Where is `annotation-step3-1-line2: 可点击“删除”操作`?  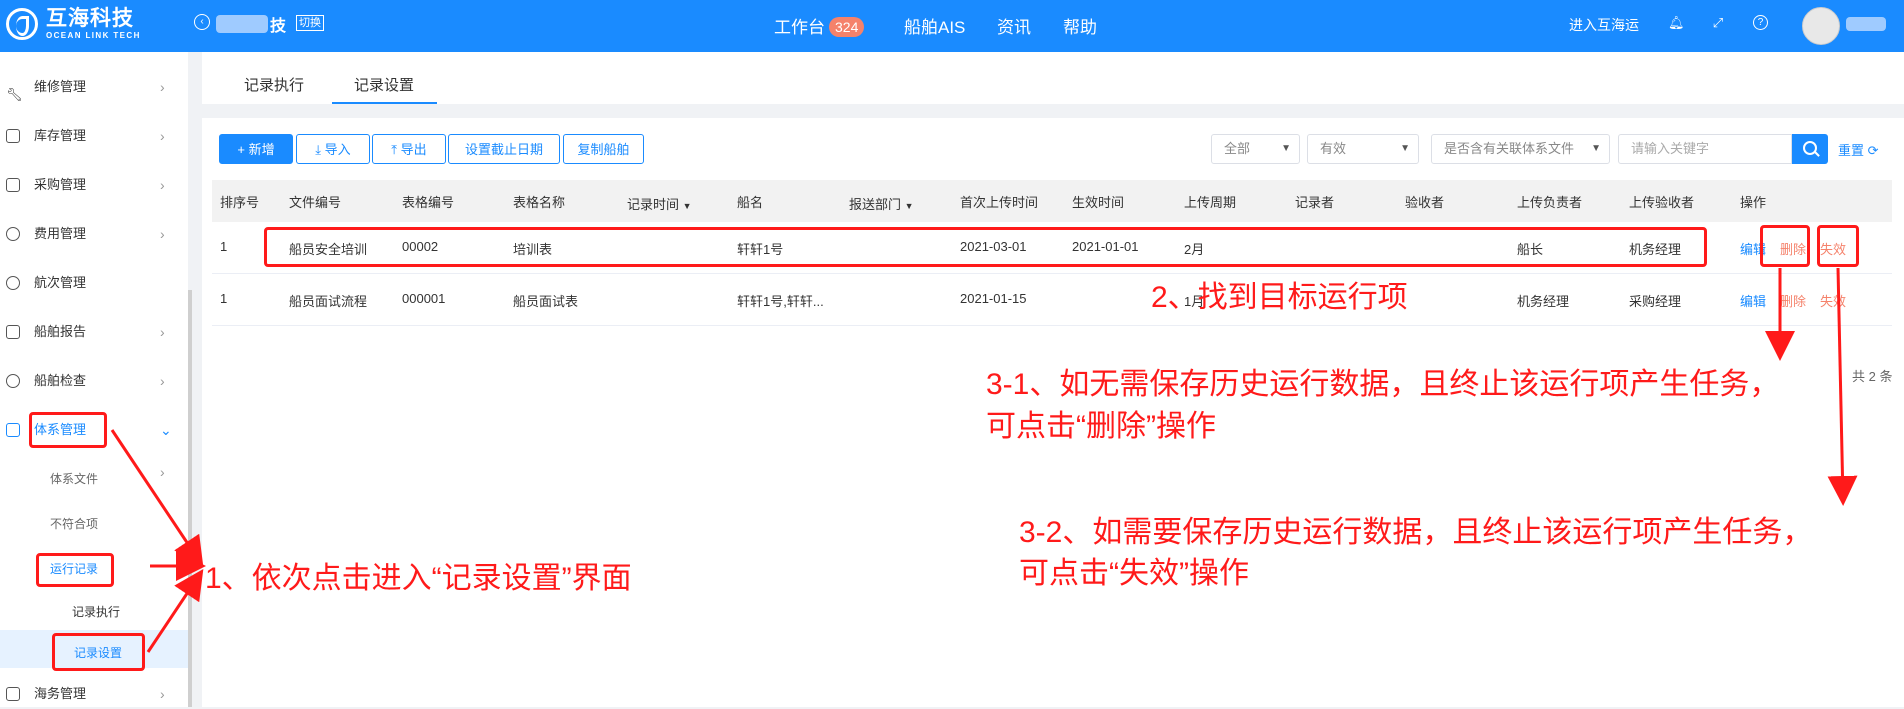 annotation-step3-1-line2: 可点击“删除”操作 is located at coordinates (1101, 426).